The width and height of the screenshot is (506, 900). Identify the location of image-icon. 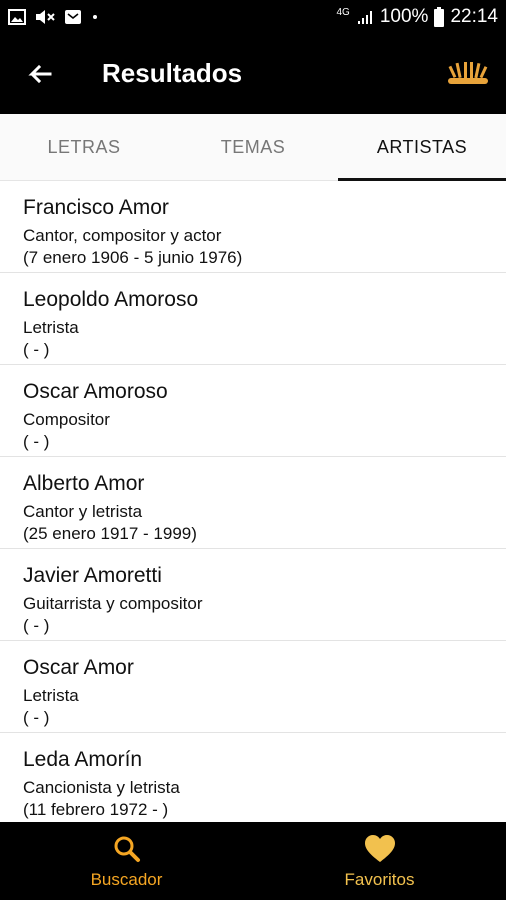
(17, 17).